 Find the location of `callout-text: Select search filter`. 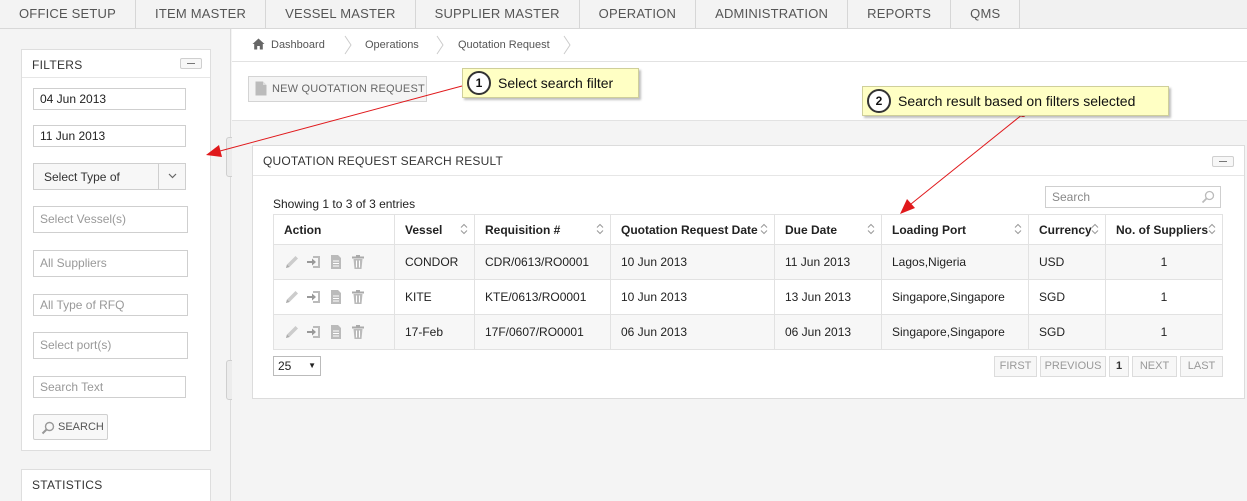

callout-text: Select search filter is located at coordinates (556, 83).